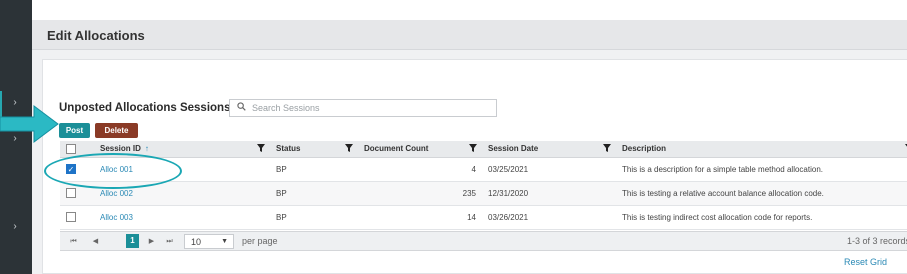 The width and height of the screenshot is (907, 274). I want to click on search-icon, so click(241, 108).